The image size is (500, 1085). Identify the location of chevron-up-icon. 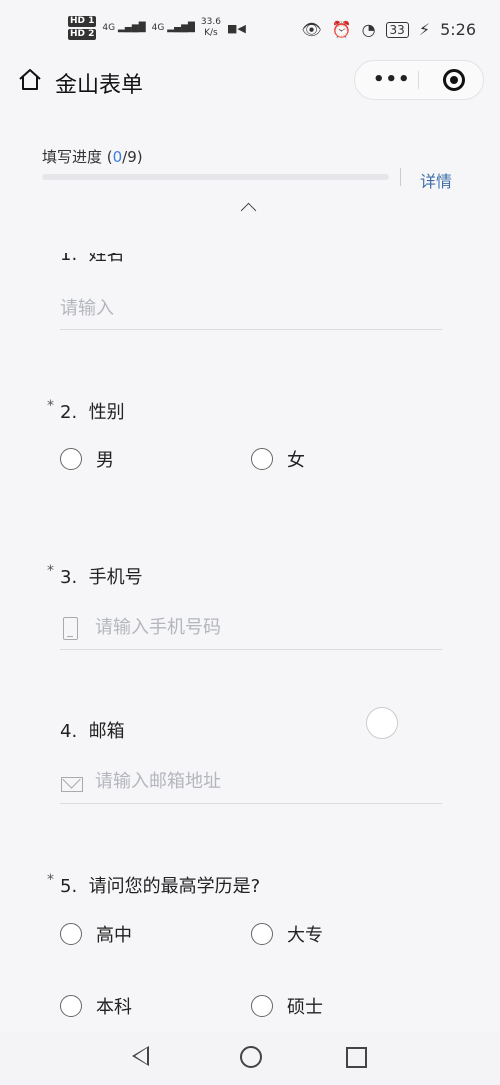
(248, 210).